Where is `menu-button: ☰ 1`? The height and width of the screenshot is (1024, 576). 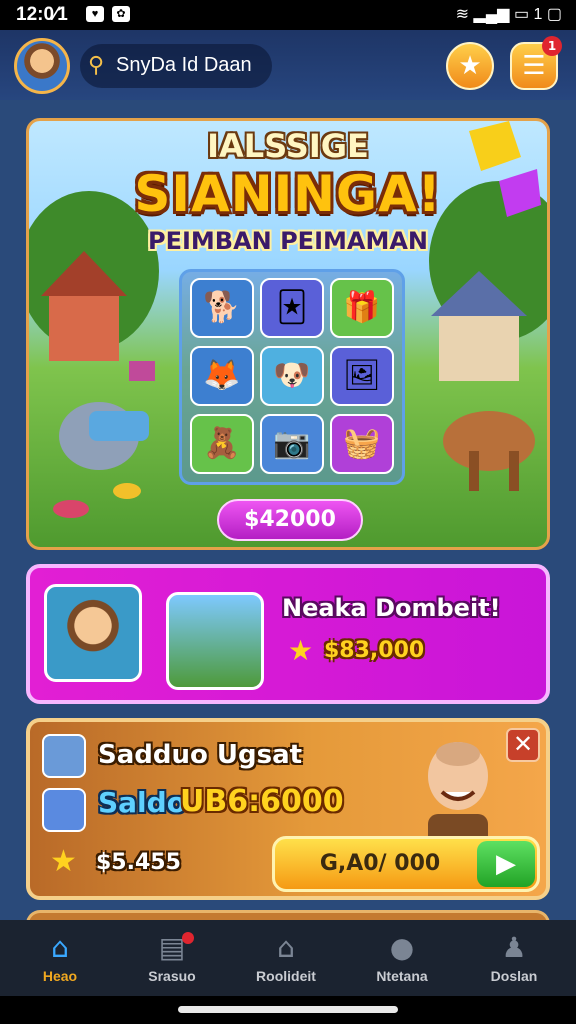 menu-button: ☰ 1 is located at coordinates (536, 63).